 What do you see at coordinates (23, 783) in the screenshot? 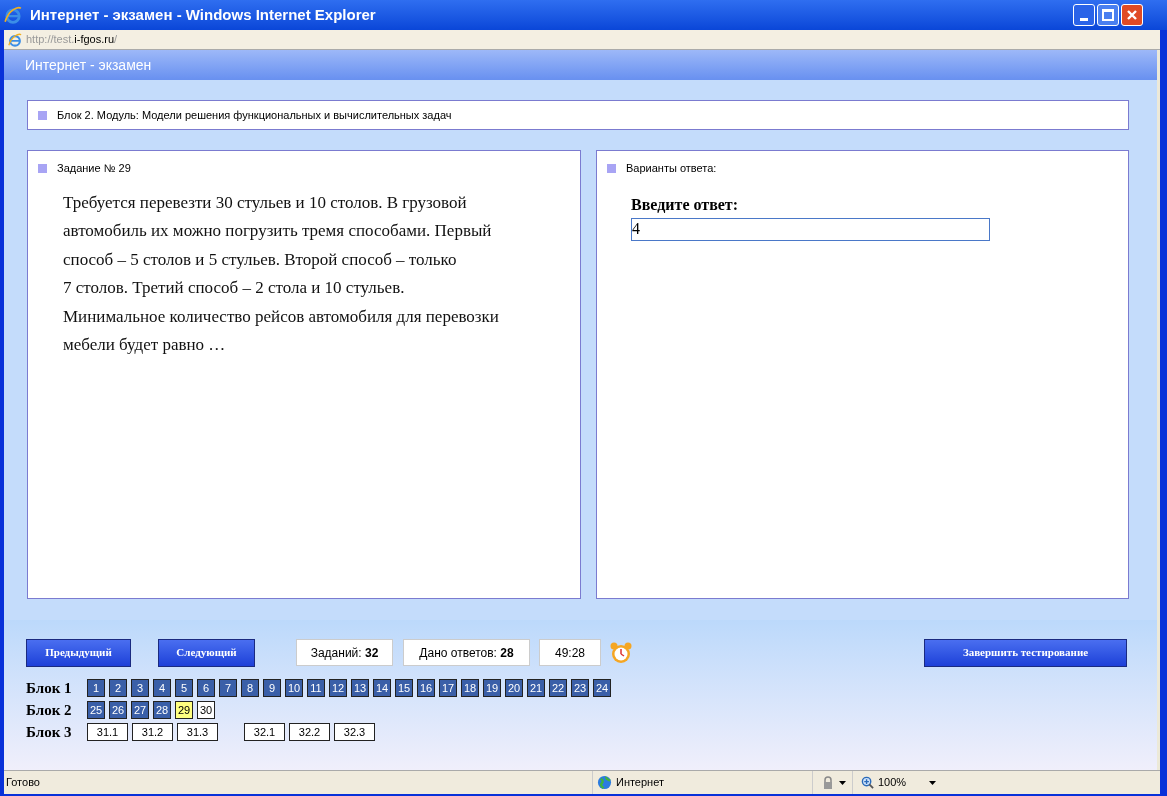
I see `status-text: Готово` at bounding box center [23, 783].